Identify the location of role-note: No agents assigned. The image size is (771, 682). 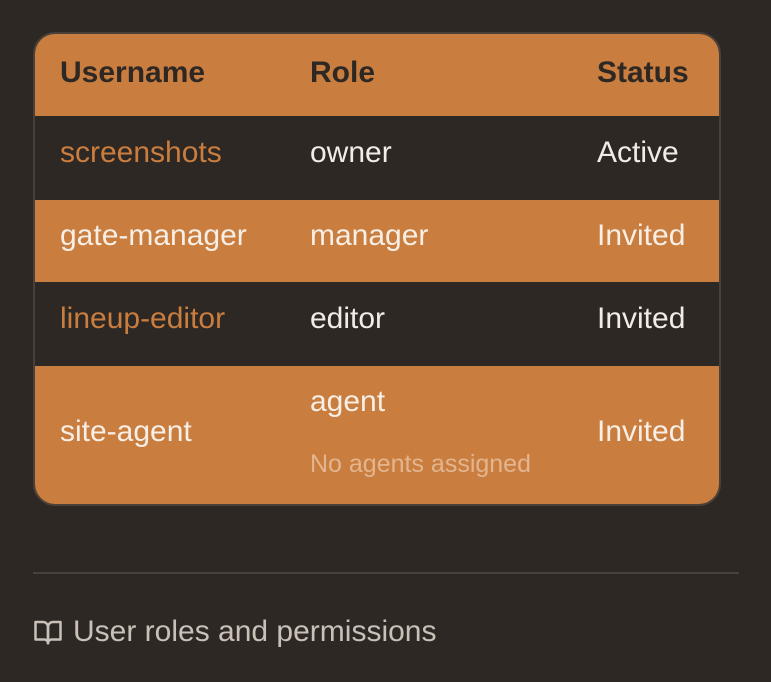
(420, 464).